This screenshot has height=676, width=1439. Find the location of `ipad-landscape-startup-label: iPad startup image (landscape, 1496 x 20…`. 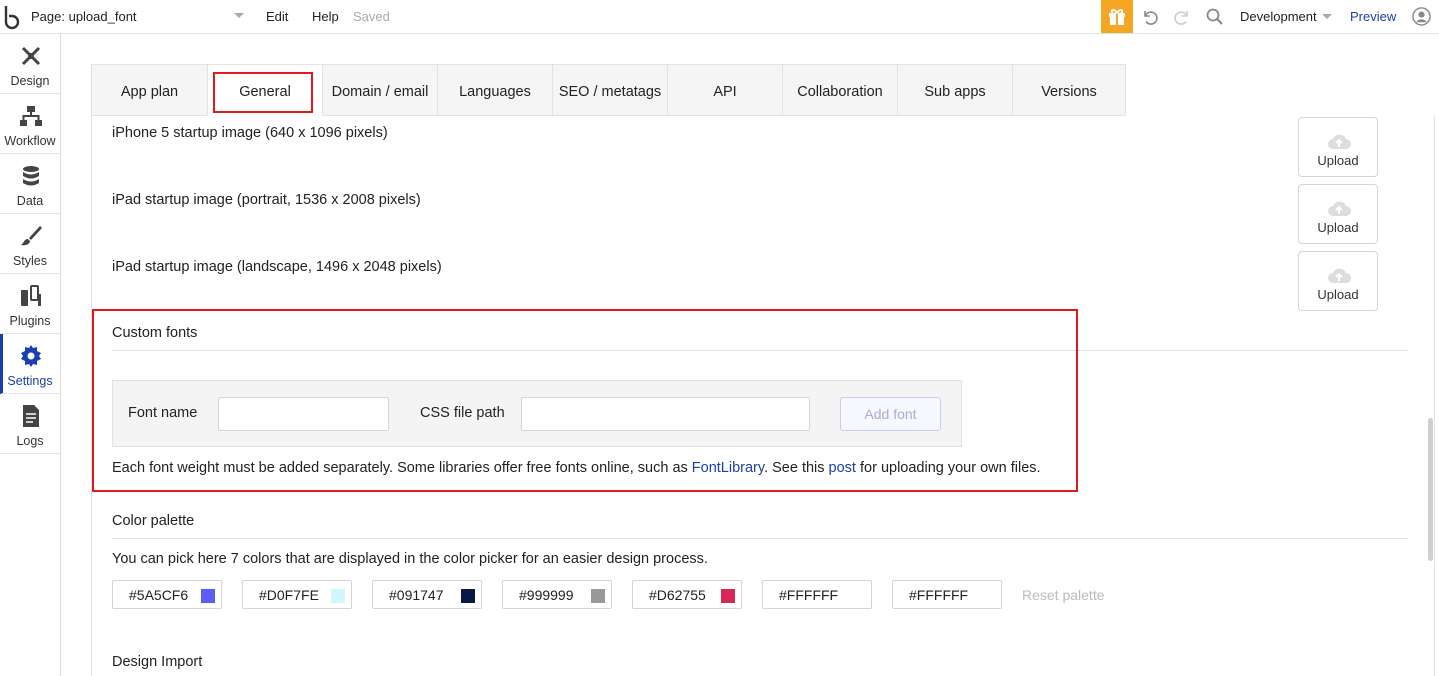

ipad-landscape-startup-label: iPad startup image (landscape, 1496 x 20… is located at coordinates (277, 267).